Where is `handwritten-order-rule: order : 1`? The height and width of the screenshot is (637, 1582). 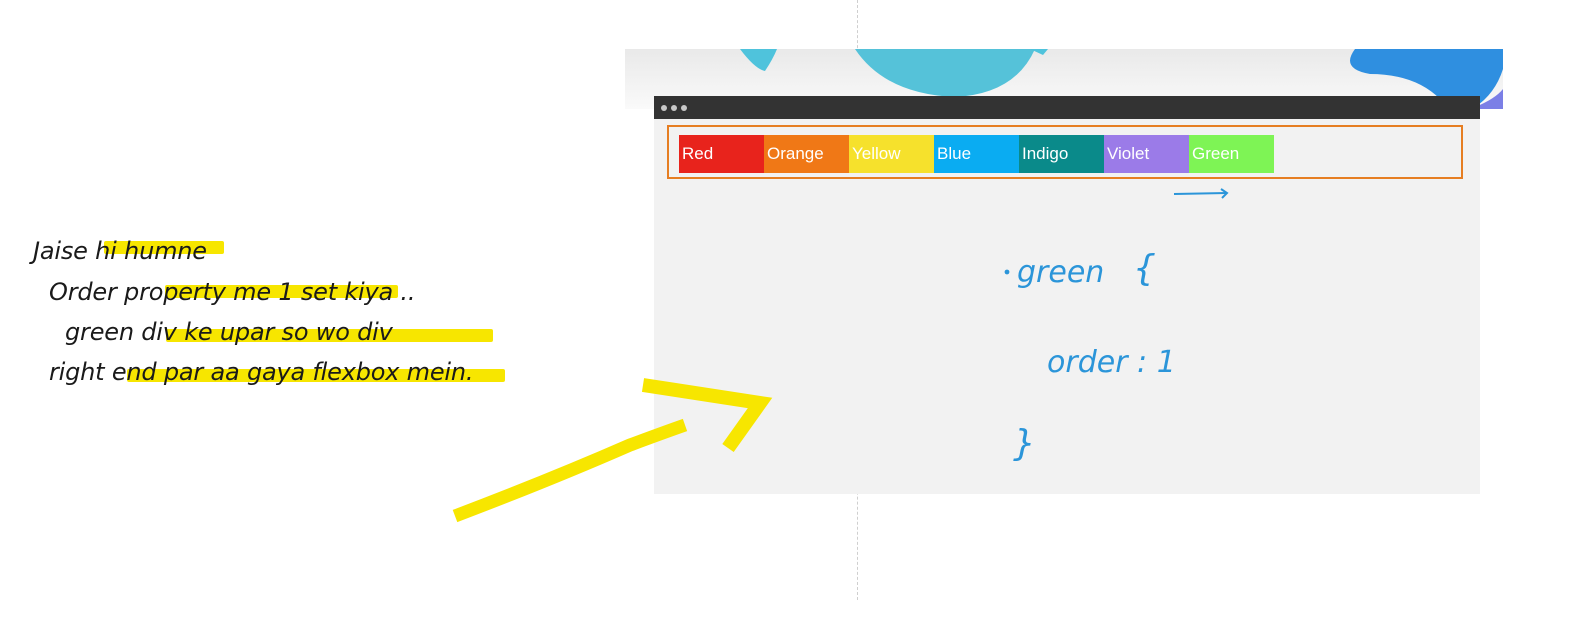 handwritten-order-rule: order : 1 is located at coordinates (1111, 362).